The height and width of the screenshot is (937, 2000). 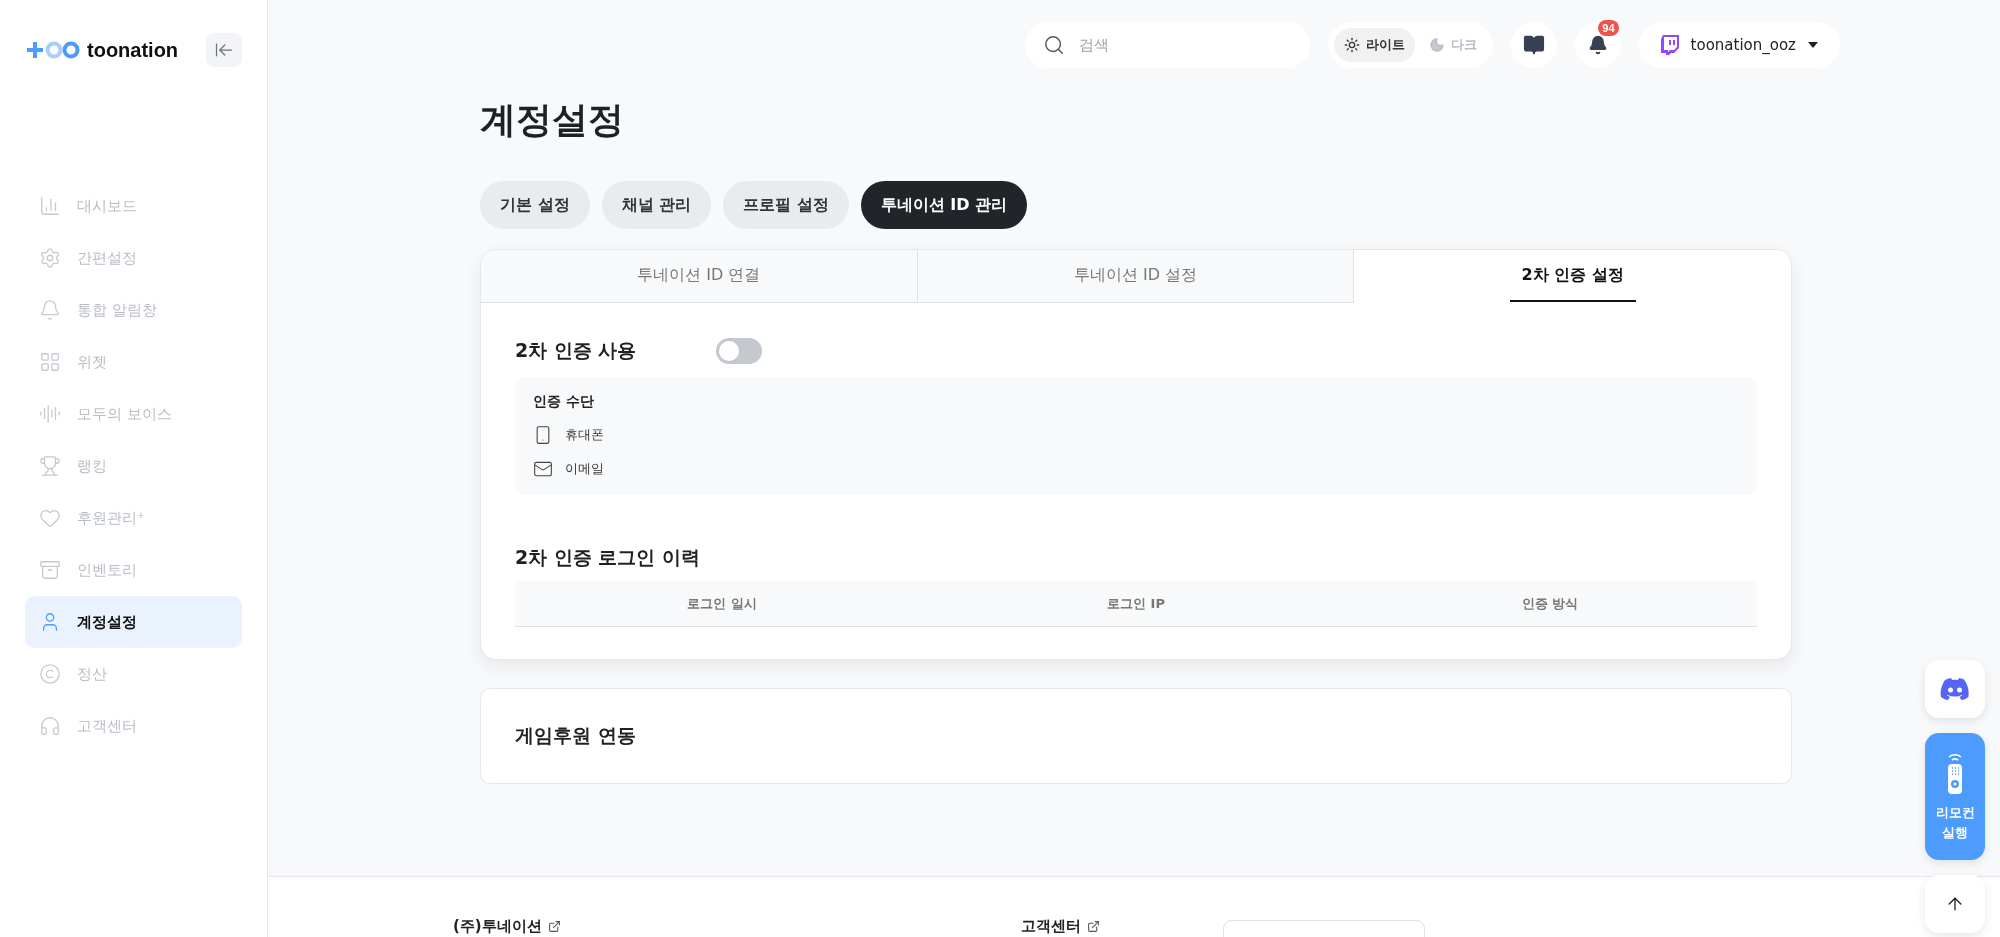 I want to click on method-label: 이메일, so click(x=584, y=469).